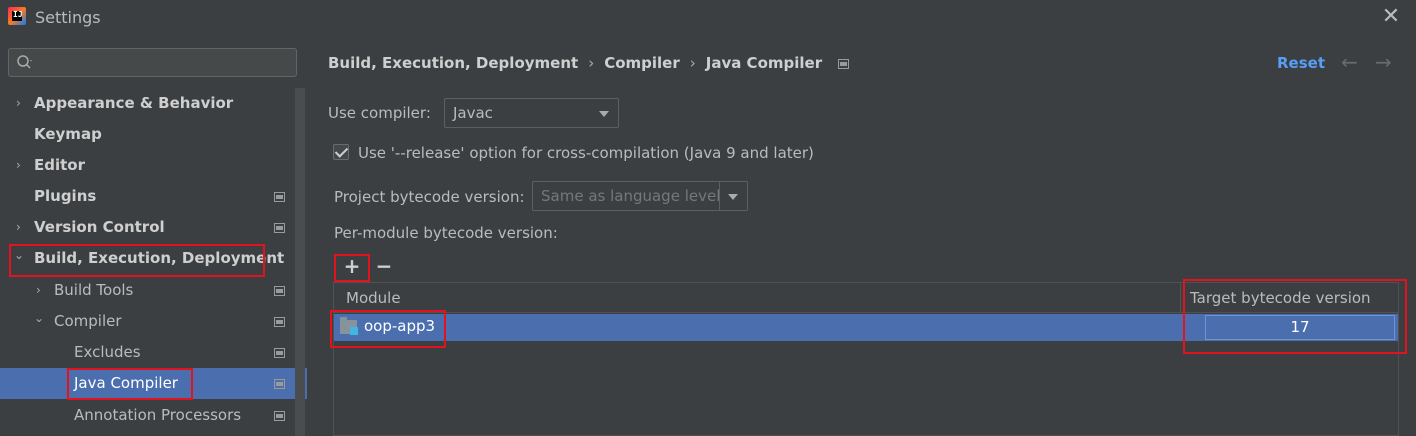  What do you see at coordinates (373, 298) in the screenshot?
I see `column-header-module: Module` at bounding box center [373, 298].